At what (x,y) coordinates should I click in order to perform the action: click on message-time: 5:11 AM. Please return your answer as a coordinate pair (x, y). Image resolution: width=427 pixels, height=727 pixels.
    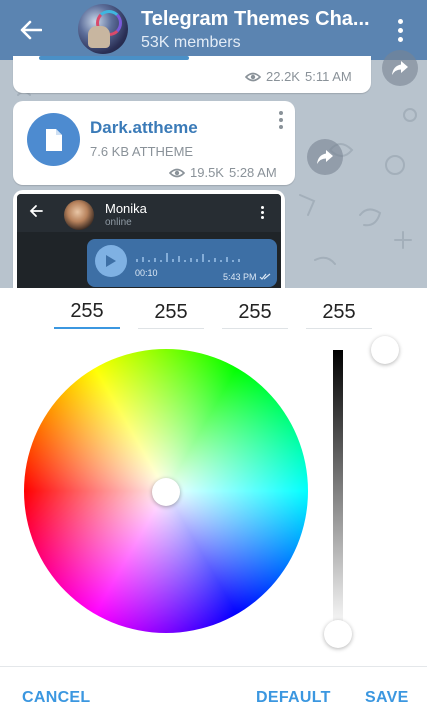
    Looking at the image, I should click on (328, 76).